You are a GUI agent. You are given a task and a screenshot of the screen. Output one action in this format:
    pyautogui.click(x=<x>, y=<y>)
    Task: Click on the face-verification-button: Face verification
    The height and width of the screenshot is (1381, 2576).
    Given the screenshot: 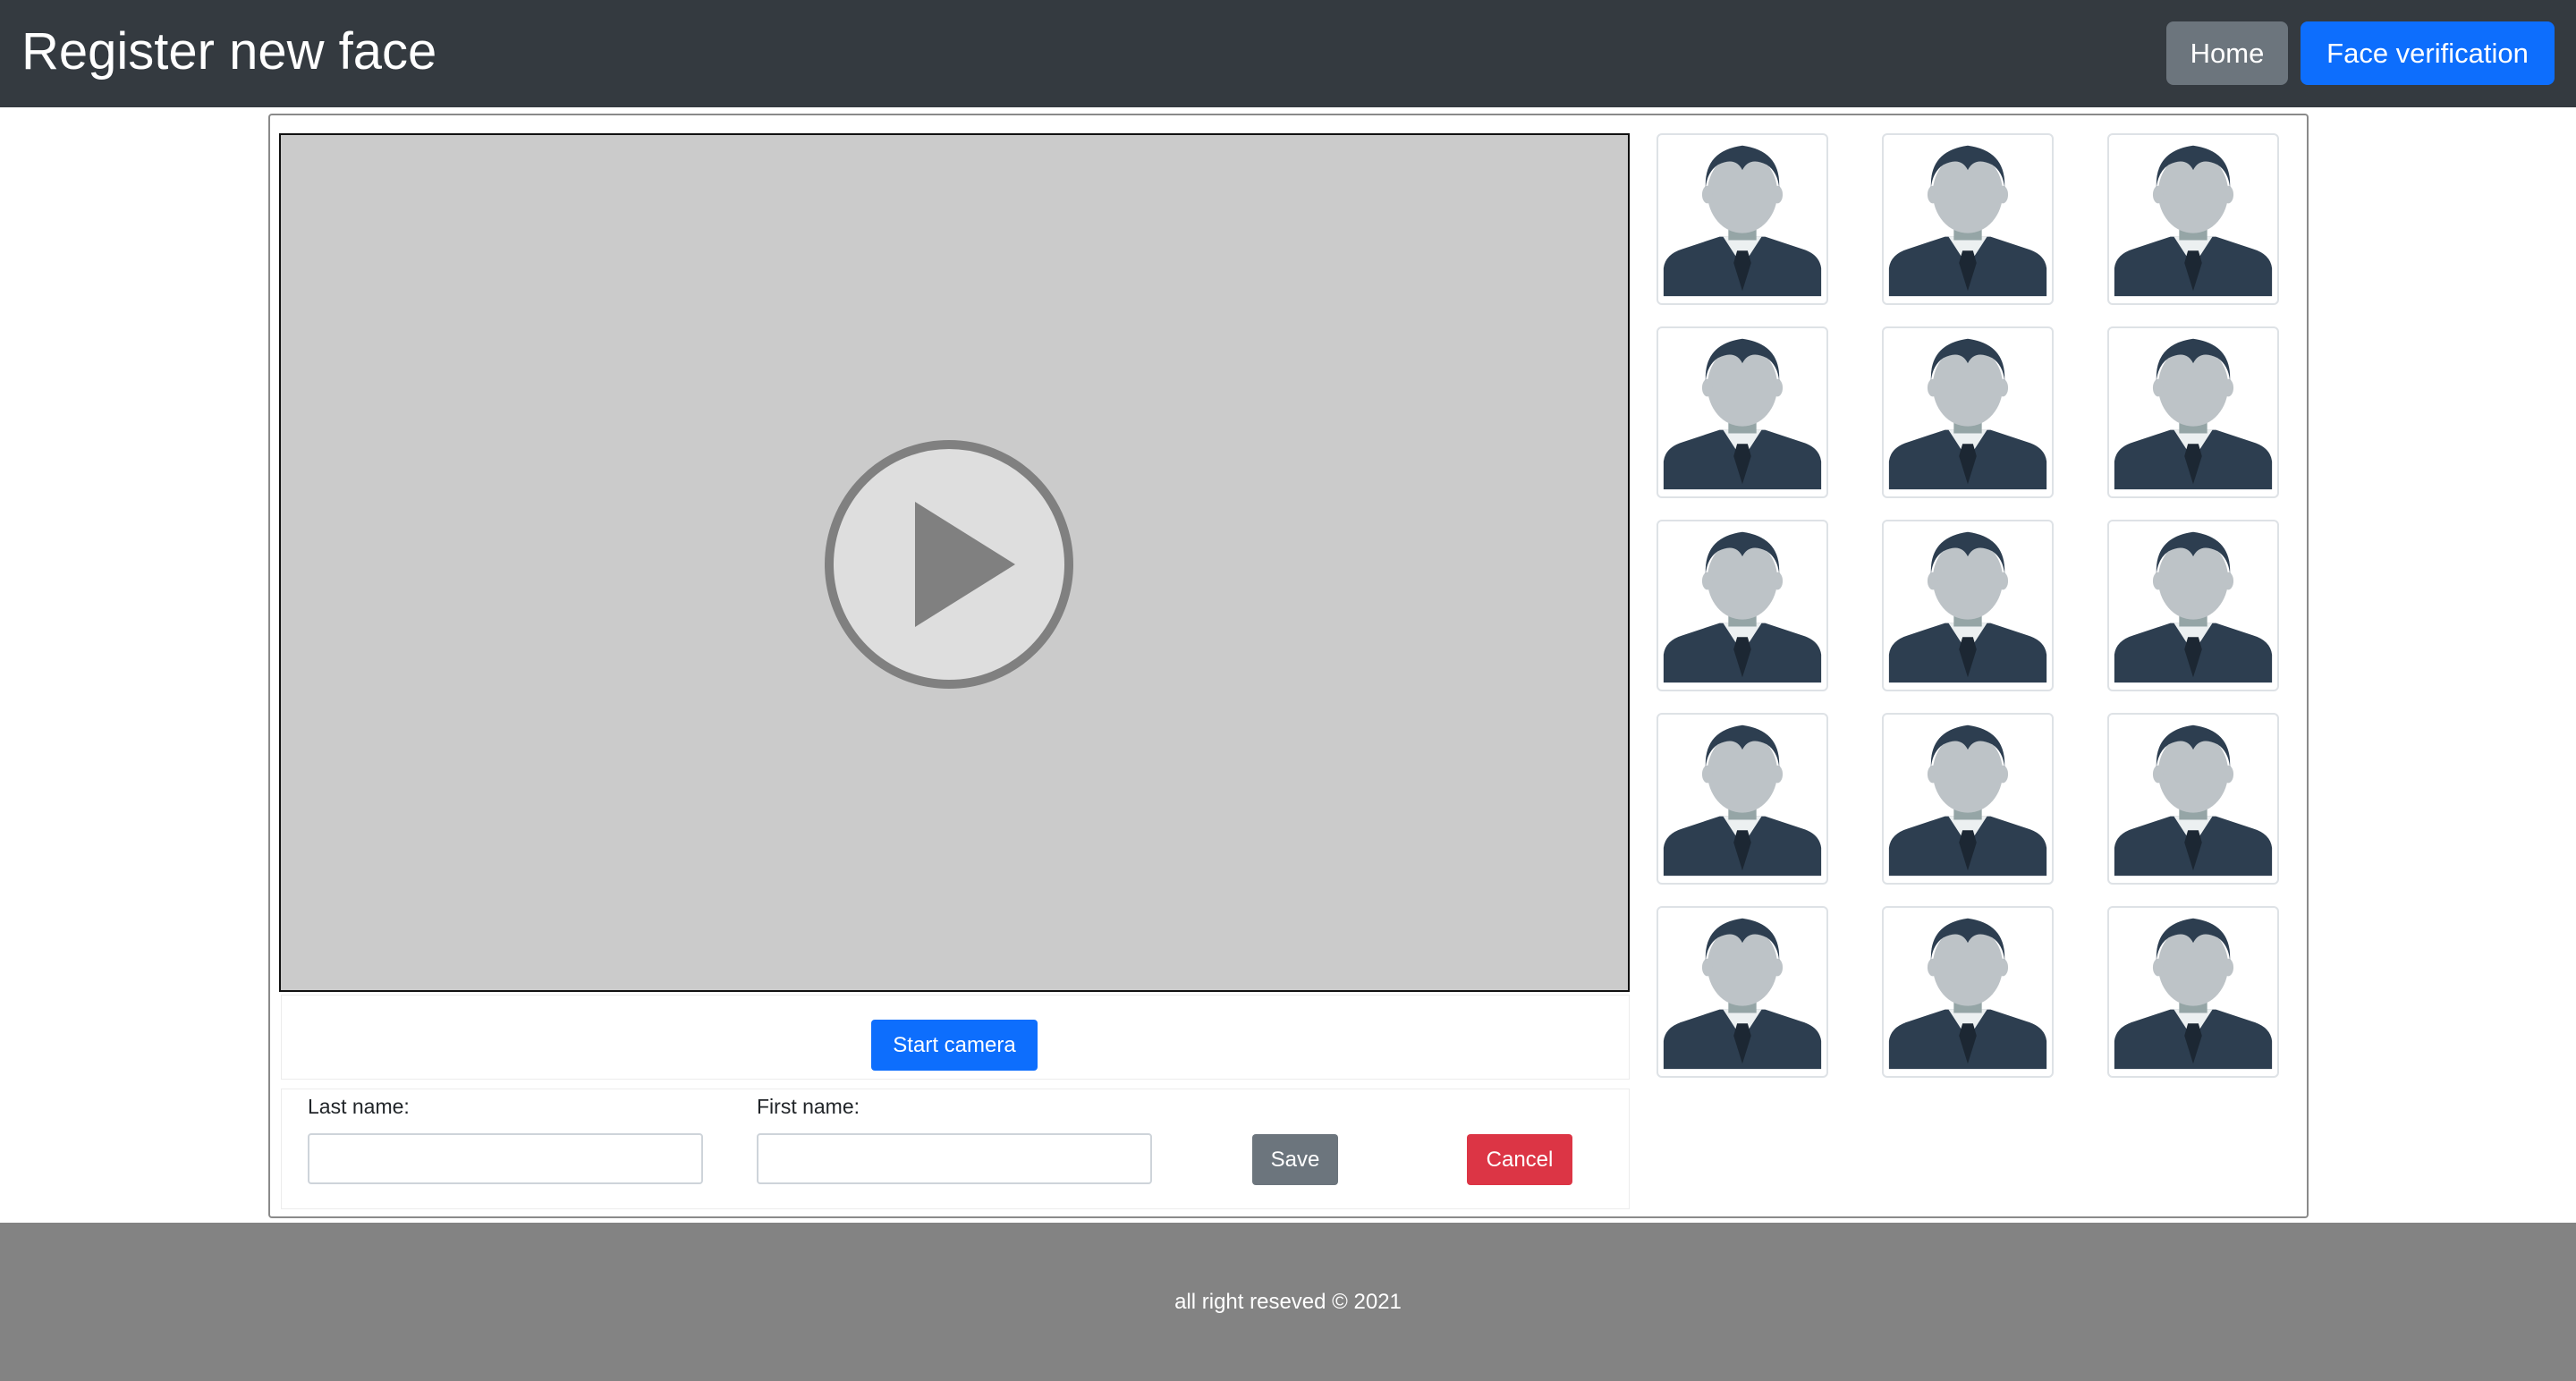 What is the action you would take?
    pyautogui.click(x=2428, y=53)
    